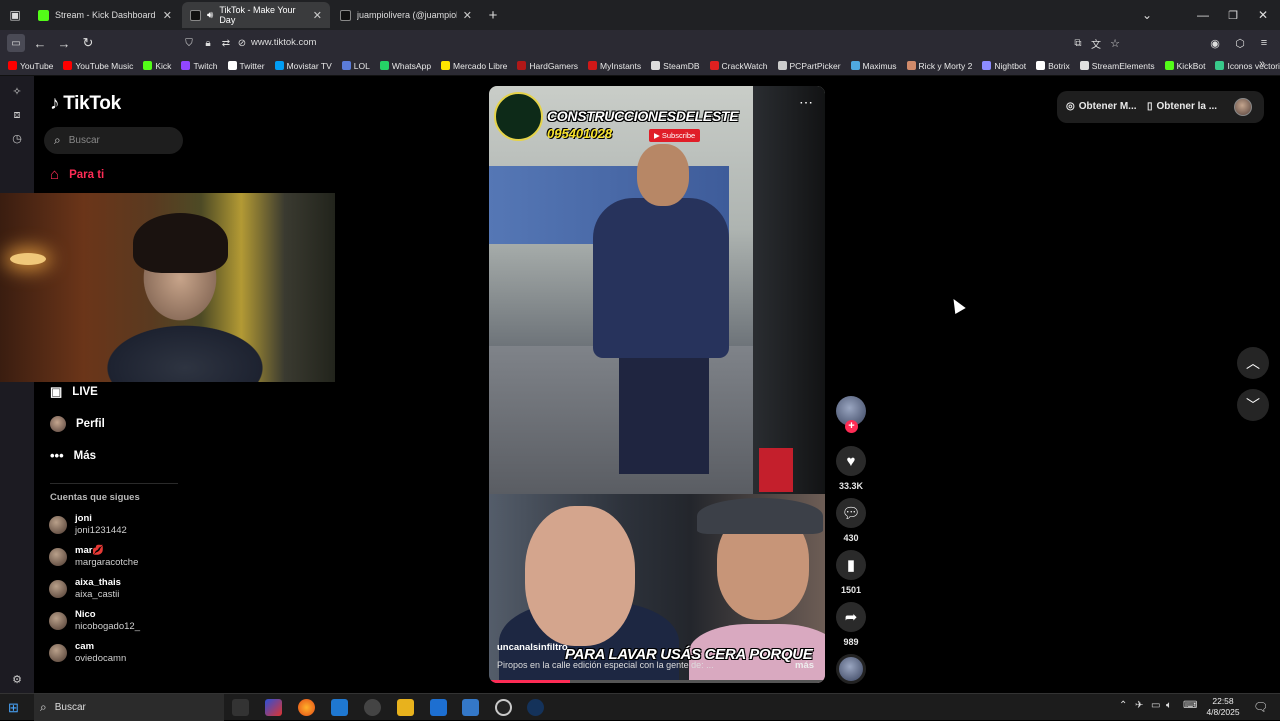 This screenshot has height=721, width=1280. Describe the element at coordinates (873, 66) in the screenshot. I see `bookmark-item: Maximus` at that location.